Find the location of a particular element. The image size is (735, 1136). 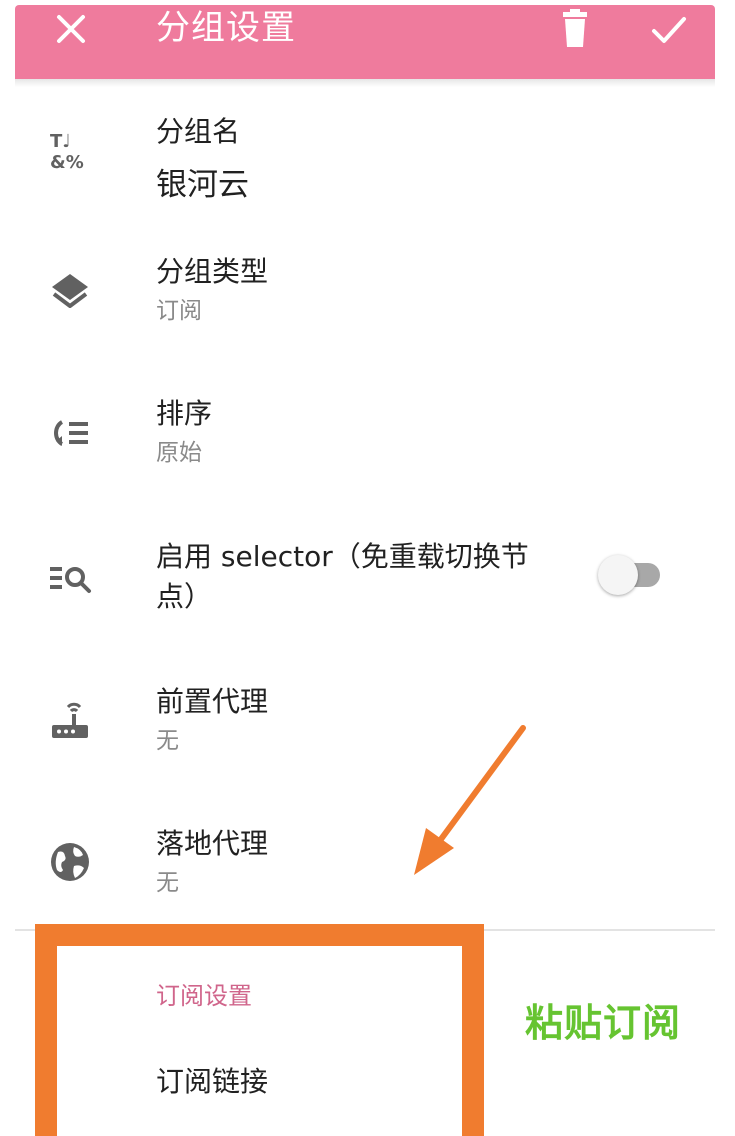

close-icon is located at coordinates (71, 29).